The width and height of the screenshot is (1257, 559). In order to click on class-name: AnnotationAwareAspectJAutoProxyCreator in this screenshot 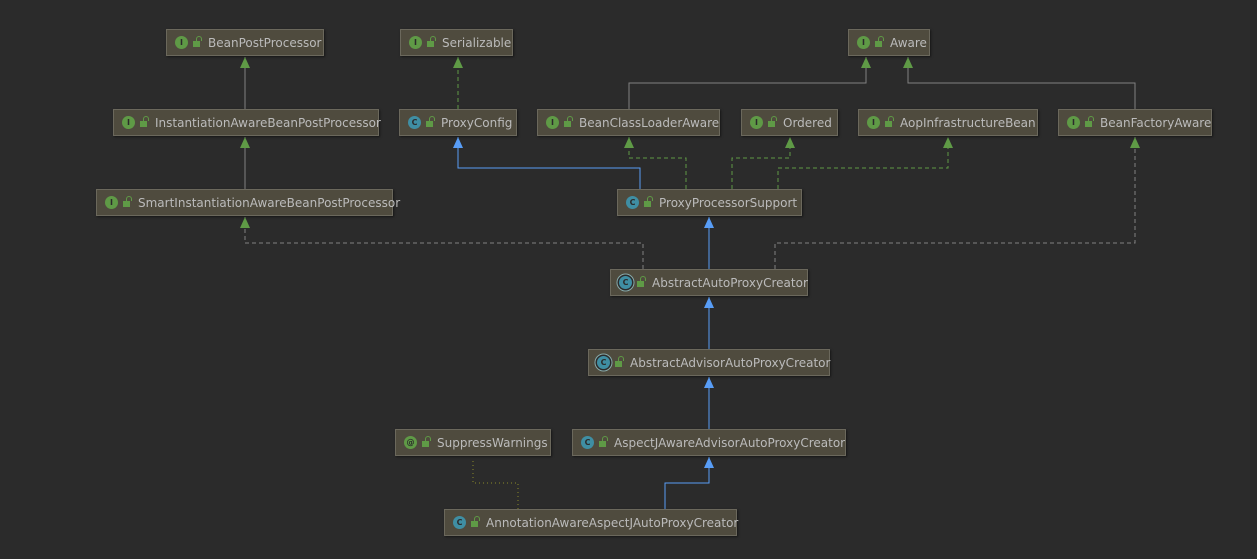, I will do `click(612, 522)`.